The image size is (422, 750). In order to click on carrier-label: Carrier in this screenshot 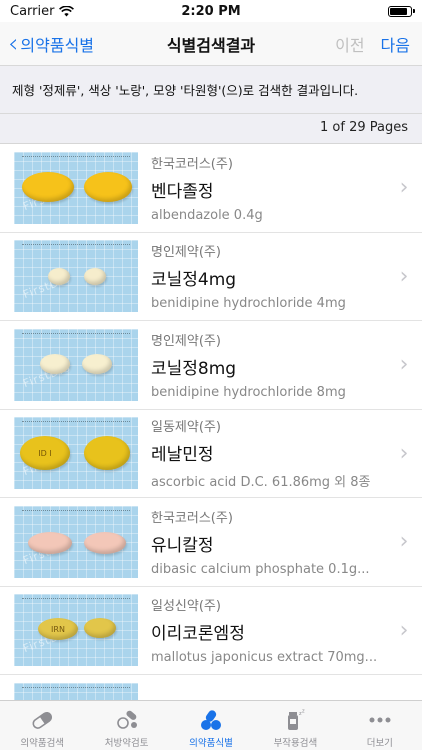, I will do `click(32, 11)`.